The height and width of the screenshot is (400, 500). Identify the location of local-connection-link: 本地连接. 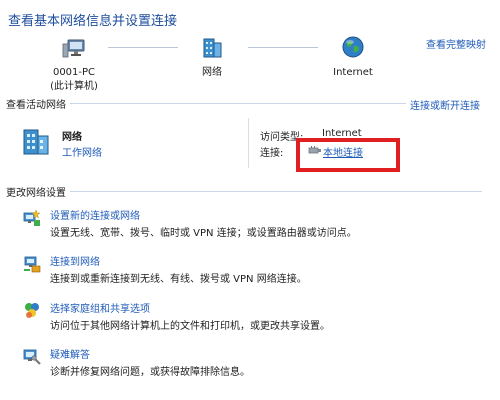
(343, 151).